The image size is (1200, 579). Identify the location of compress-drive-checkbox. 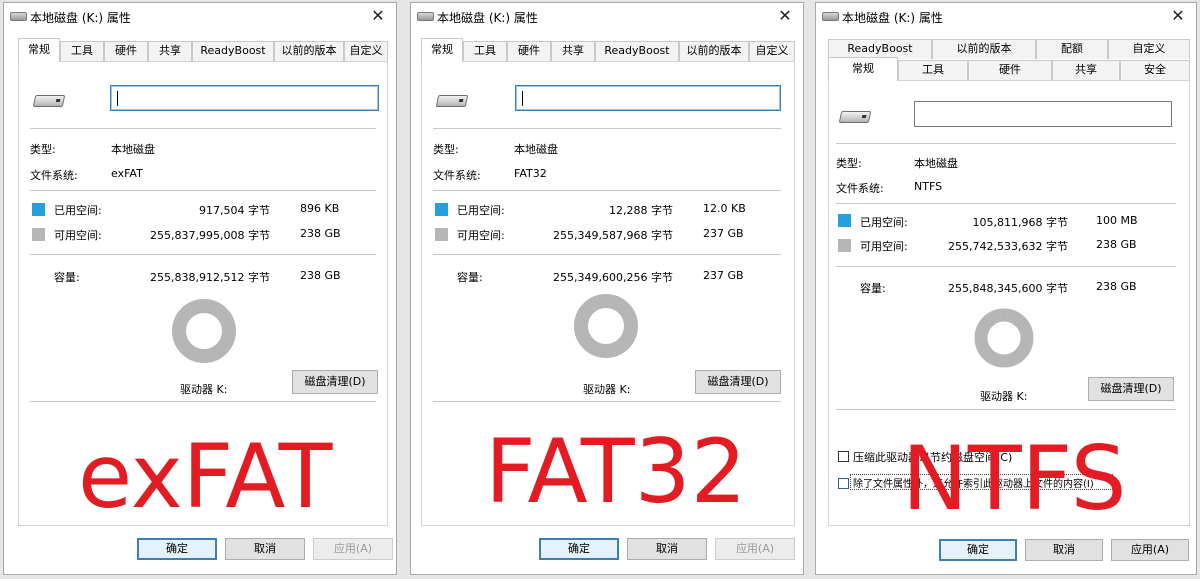
(843, 456).